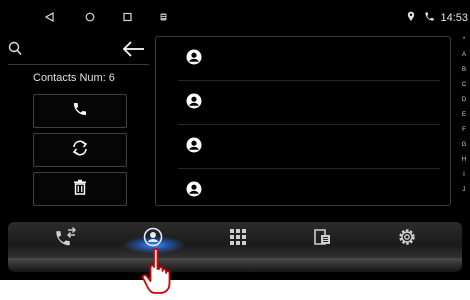 The image size is (470, 300). What do you see at coordinates (49, 17) in the screenshot?
I see `back-triangle-icon` at bounding box center [49, 17].